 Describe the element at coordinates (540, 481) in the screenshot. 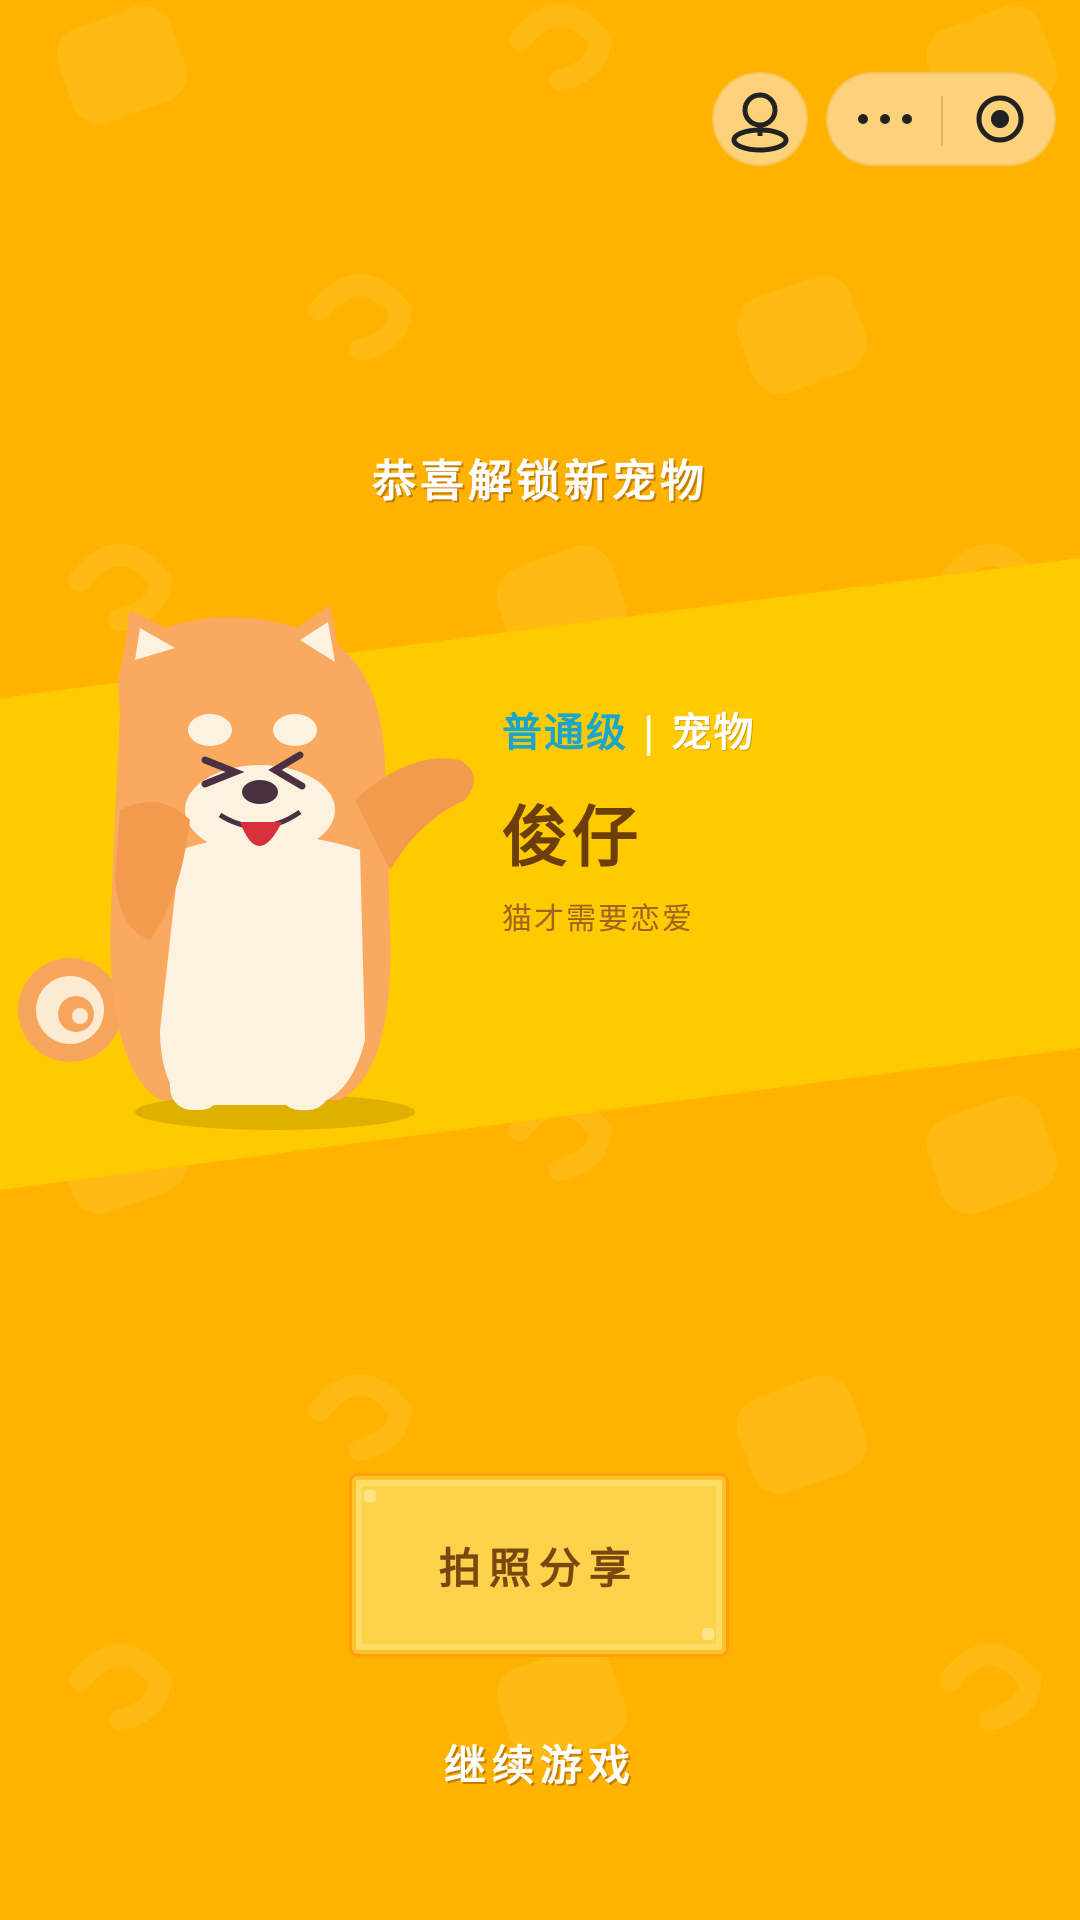

I see `unlock-title: 恭喜解锁新宠物` at that location.